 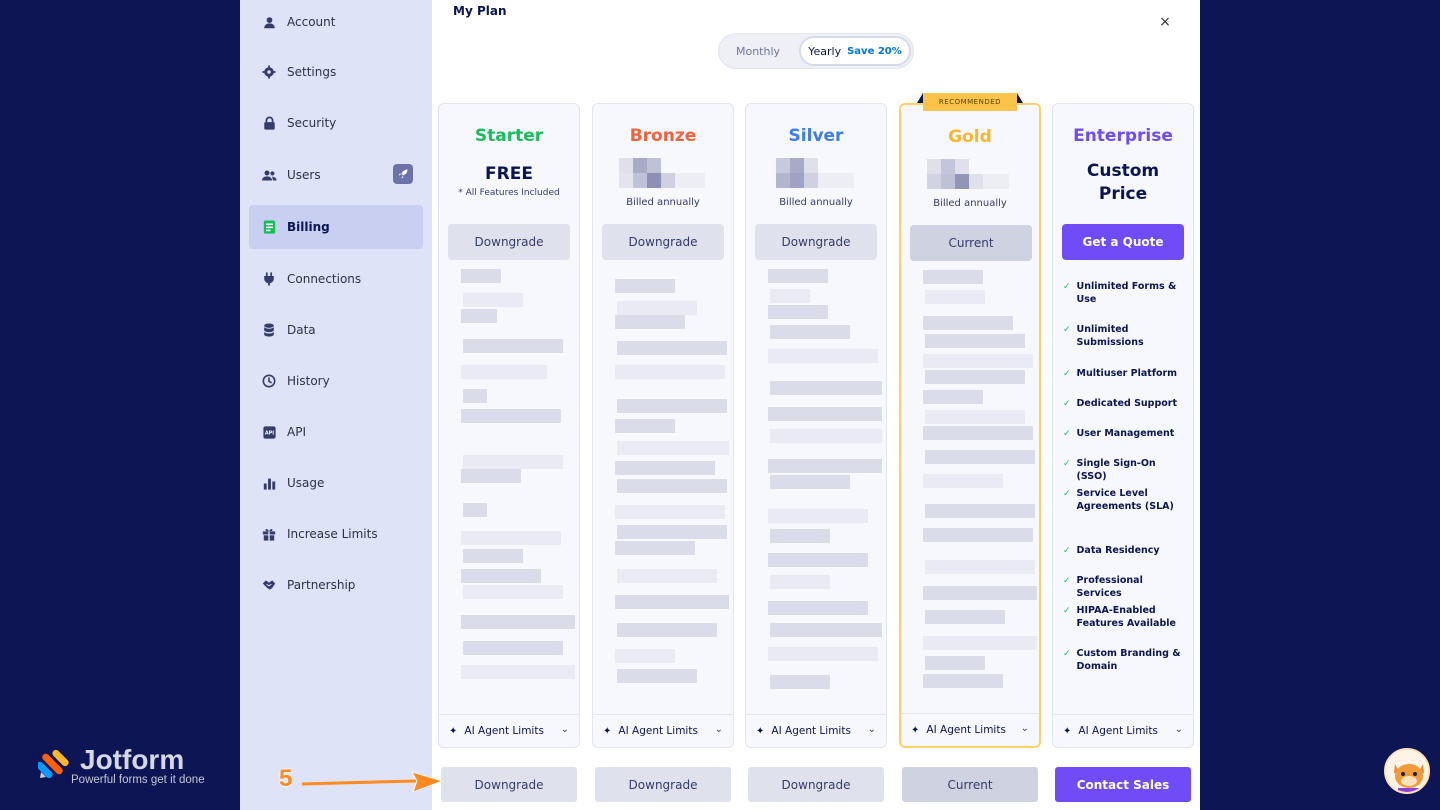 What do you see at coordinates (336, 483) in the screenshot?
I see `sidebar-item-usage: Usage` at bounding box center [336, 483].